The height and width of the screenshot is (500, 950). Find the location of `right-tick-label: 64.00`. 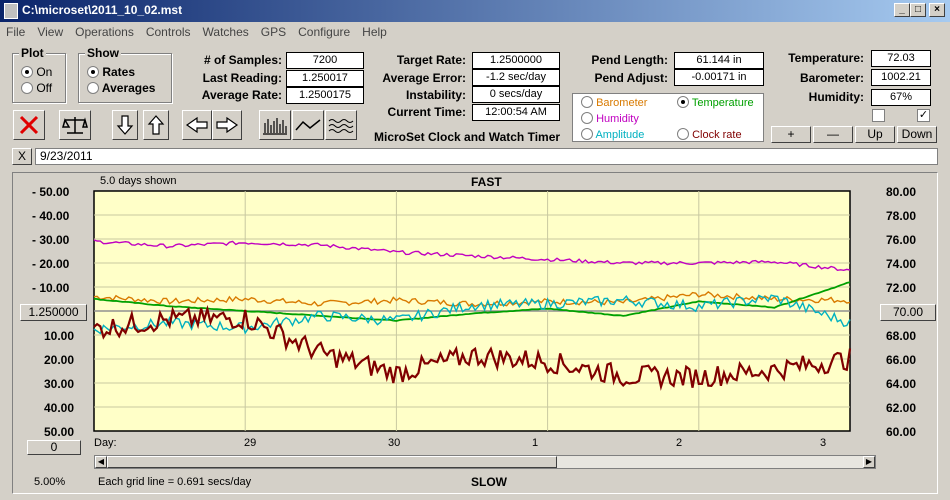

right-tick-label: 64.00 is located at coordinates (901, 384).